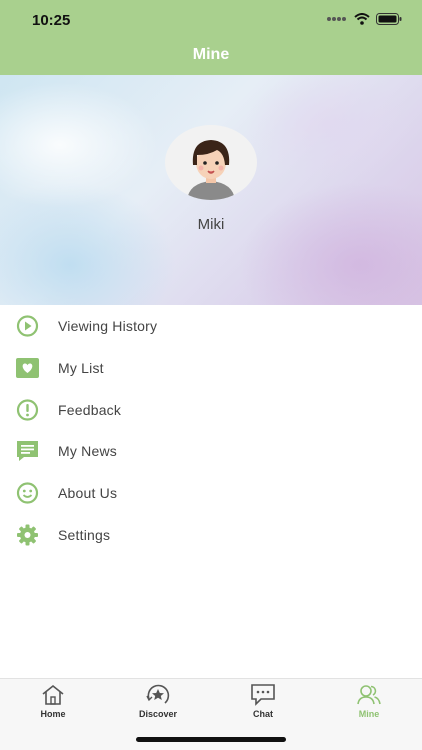 The width and height of the screenshot is (422, 750). What do you see at coordinates (263, 714) in the screenshot?
I see `tab-label: Chat` at bounding box center [263, 714].